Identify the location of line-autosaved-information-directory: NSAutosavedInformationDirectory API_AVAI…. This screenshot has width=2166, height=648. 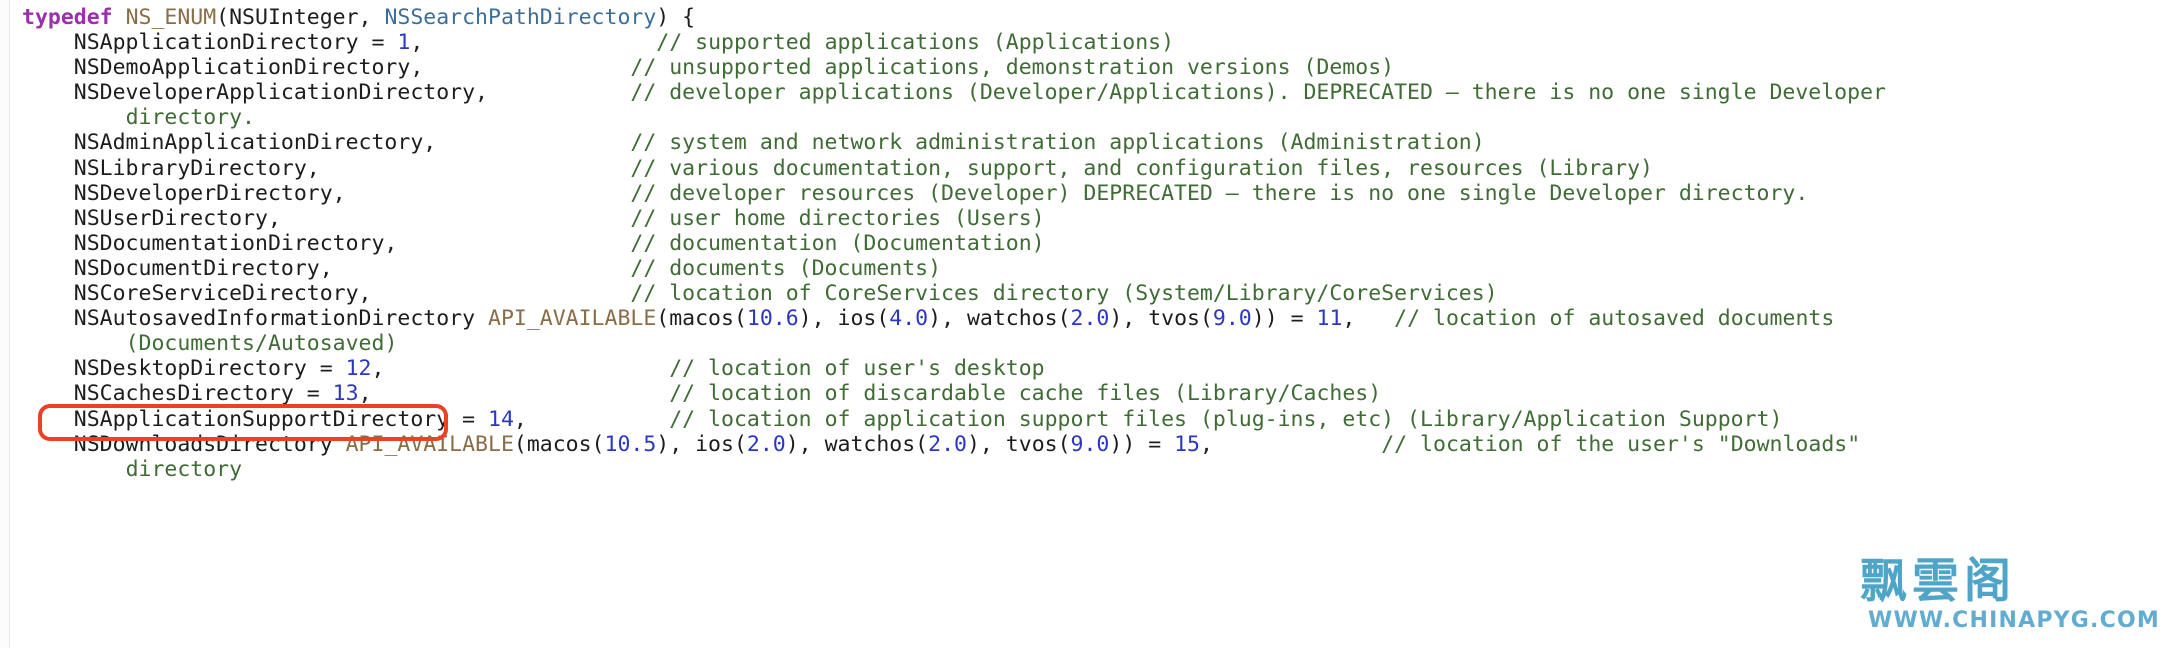
(1094, 318).